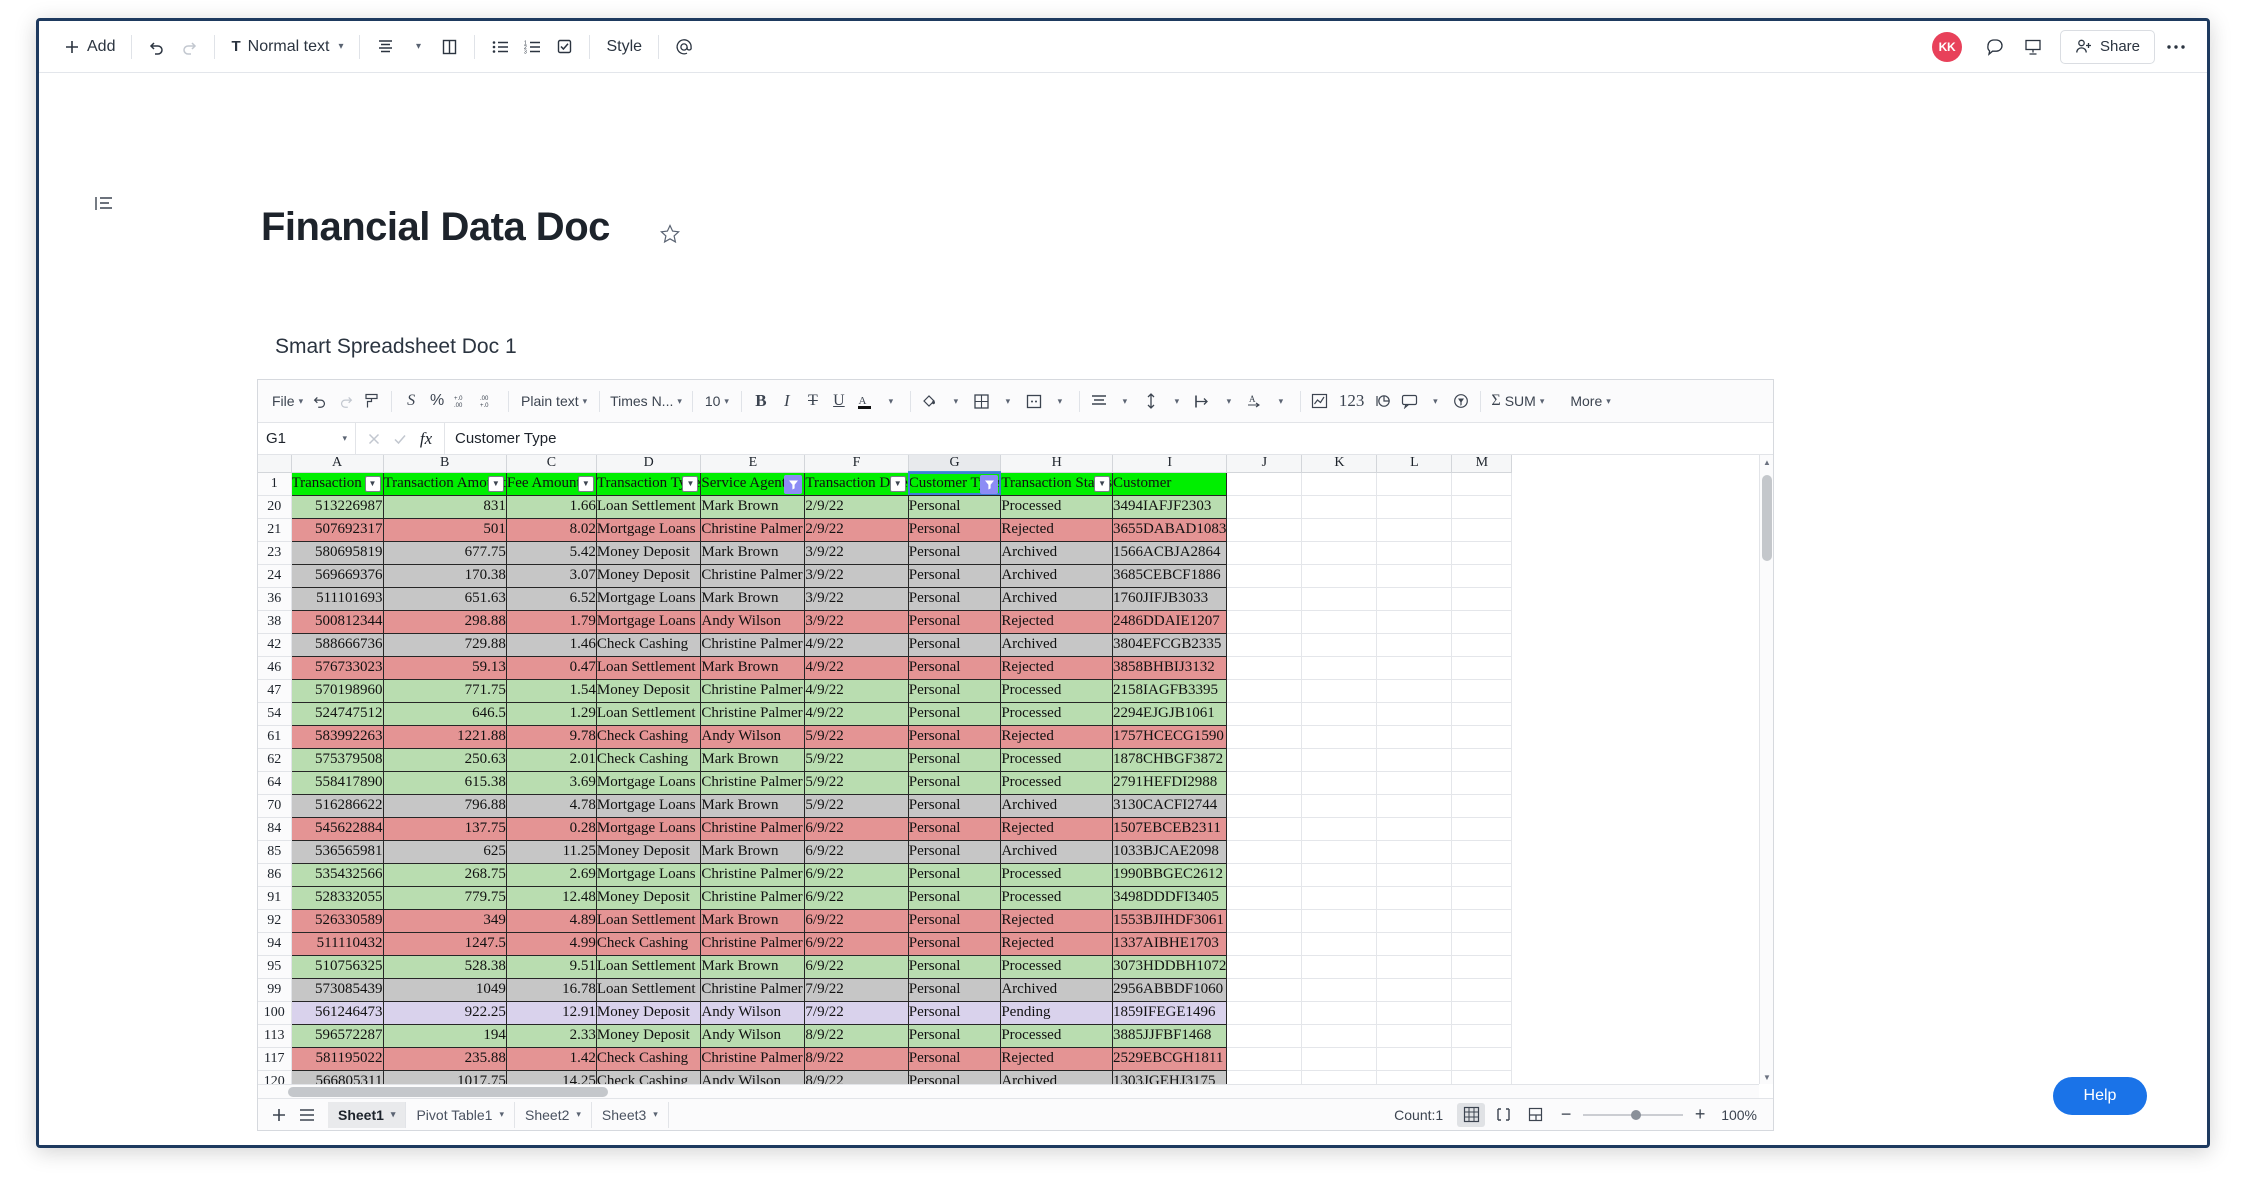 The height and width of the screenshot is (1183, 2246). What do you see at coordinates (1170, 552) in the screenshot?
I see `grid-cell: 1566ACBJA2864` at bounding box center [1170, 552].